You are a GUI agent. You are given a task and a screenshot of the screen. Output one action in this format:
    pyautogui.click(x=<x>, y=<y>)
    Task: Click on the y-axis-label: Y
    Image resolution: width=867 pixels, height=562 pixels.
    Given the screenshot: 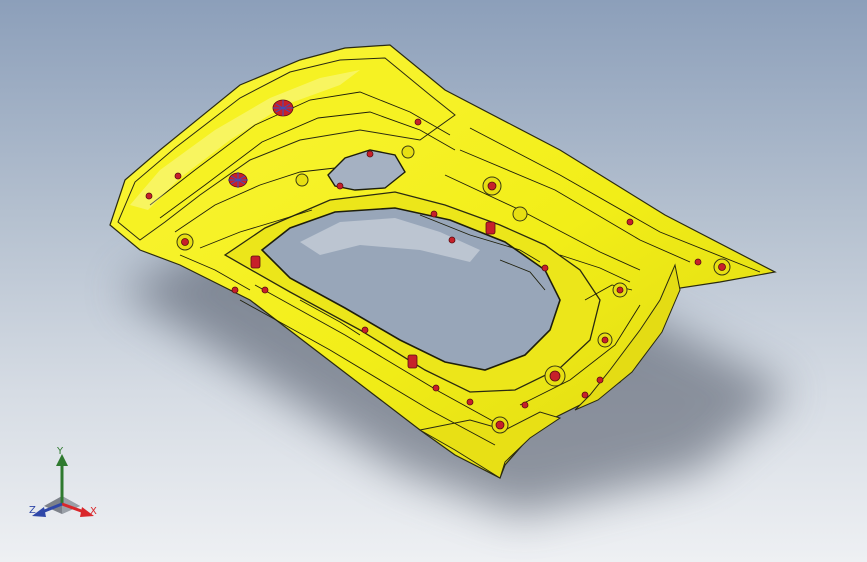 What is the action you would take?
    pyautogui.click(x=60, y=451)
    